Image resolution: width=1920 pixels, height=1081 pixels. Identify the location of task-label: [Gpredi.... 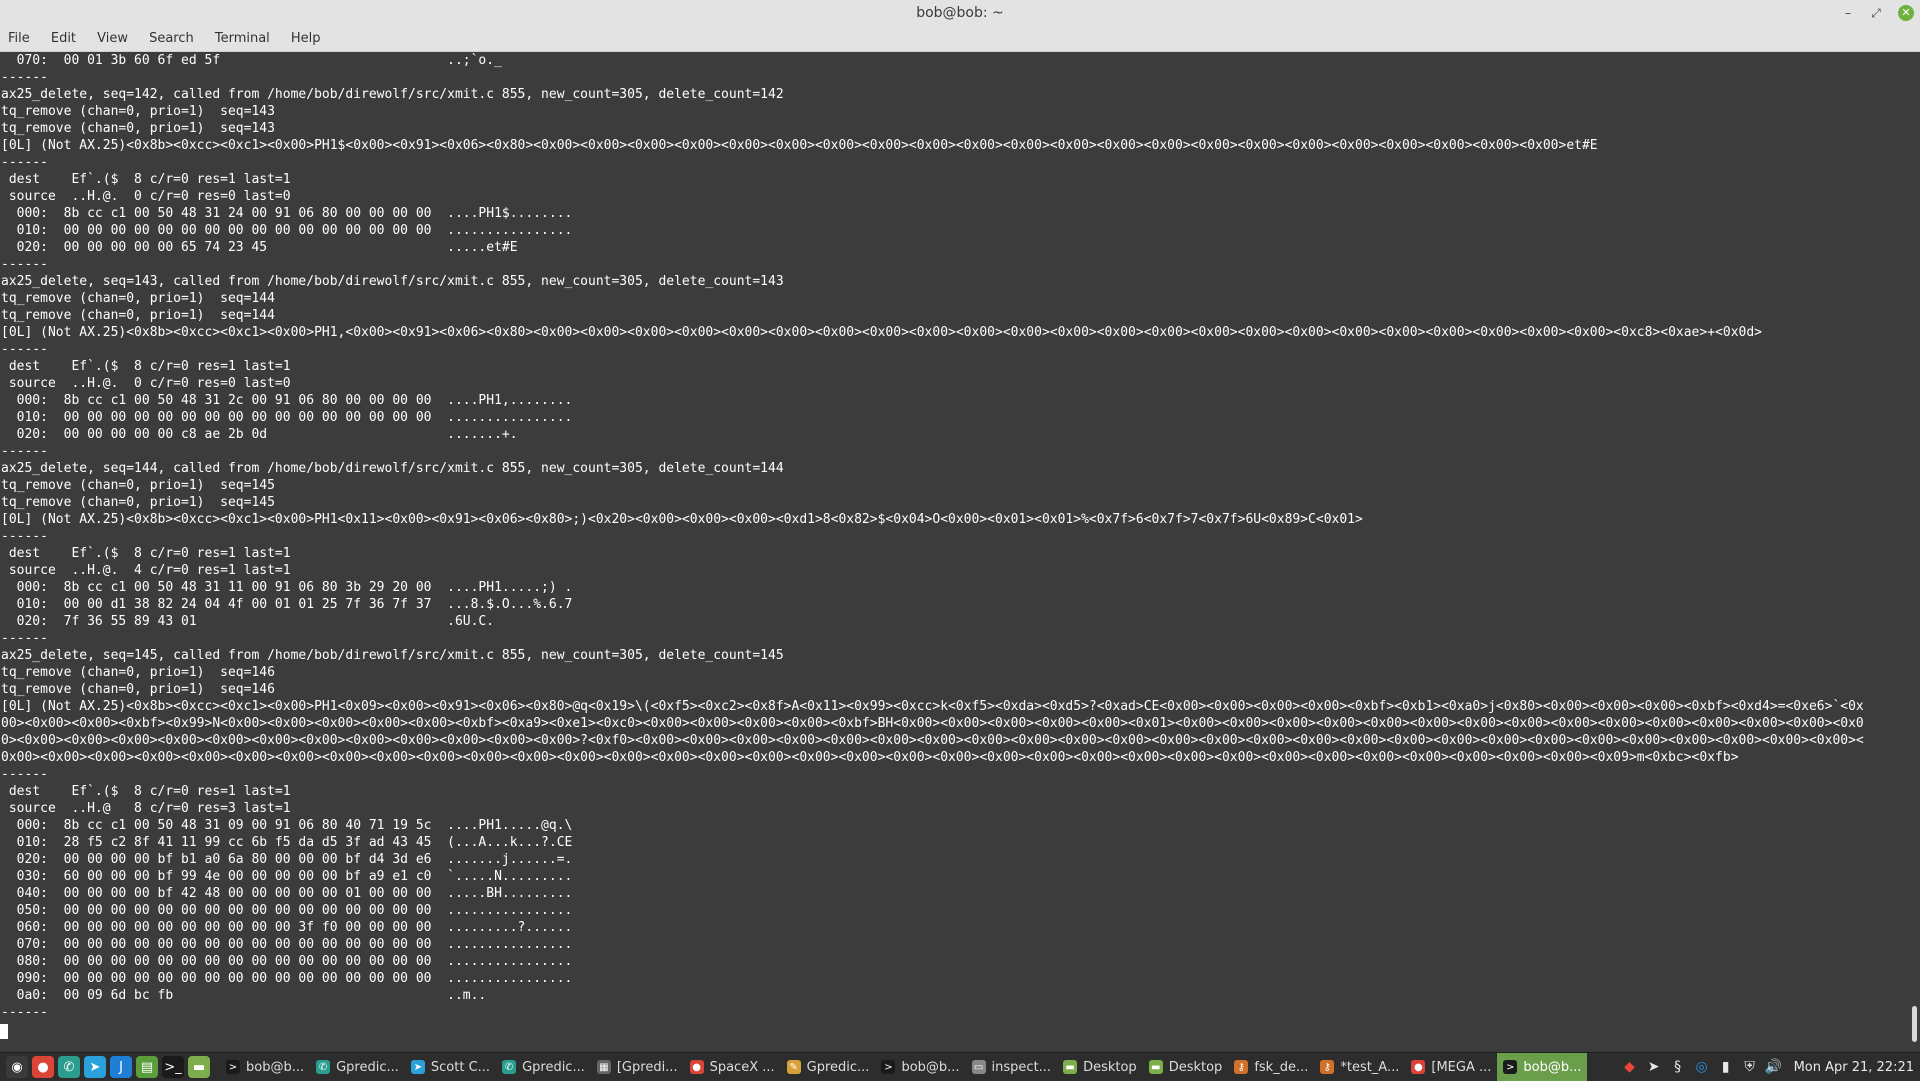
(647, 1067).